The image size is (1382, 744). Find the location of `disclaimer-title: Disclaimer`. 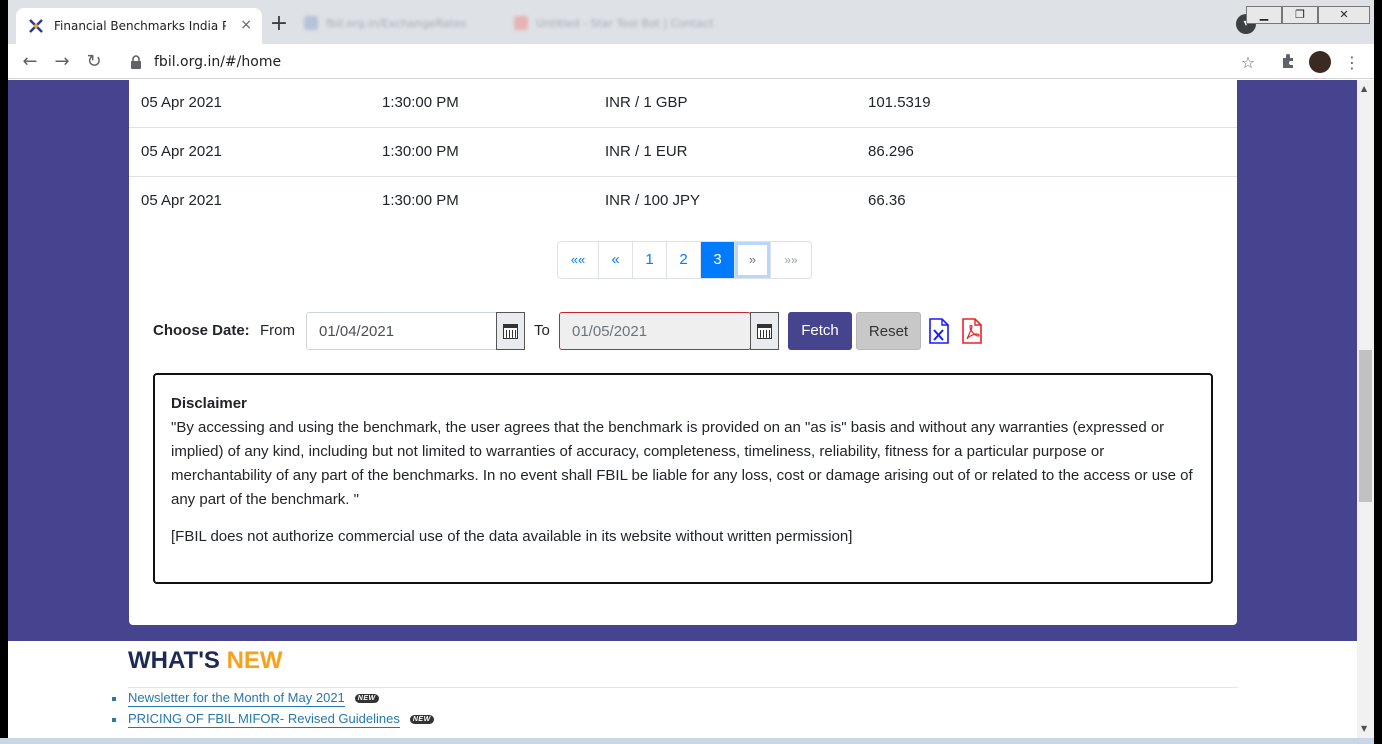

disclaimer-title: Disclaimer is located at coordinates (209, 403).